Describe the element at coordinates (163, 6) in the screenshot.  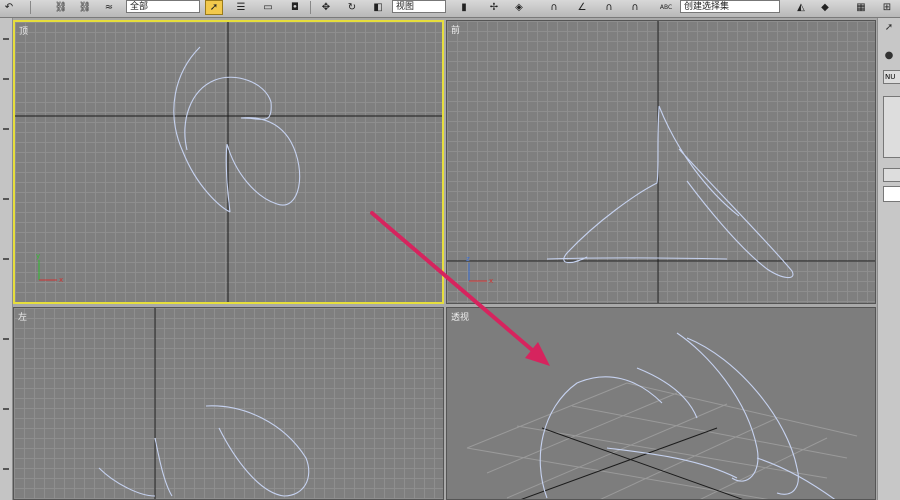
I see `selection-filter-dropdown: 全部` at that location.